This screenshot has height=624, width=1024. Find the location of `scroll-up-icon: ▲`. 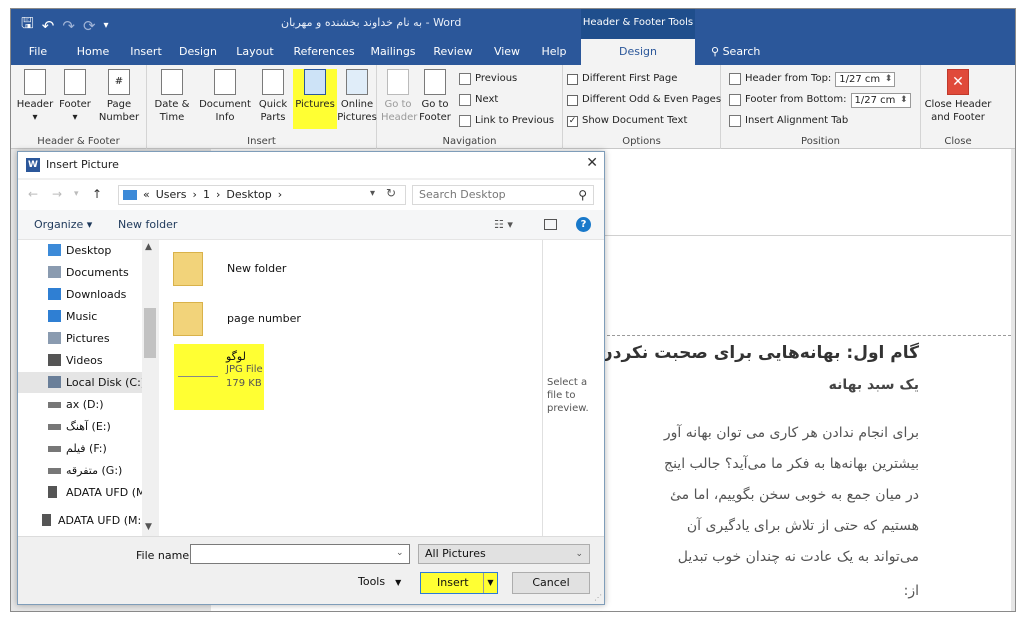

scroll-up-icon: ▲ is located at coordinates (148, 247).